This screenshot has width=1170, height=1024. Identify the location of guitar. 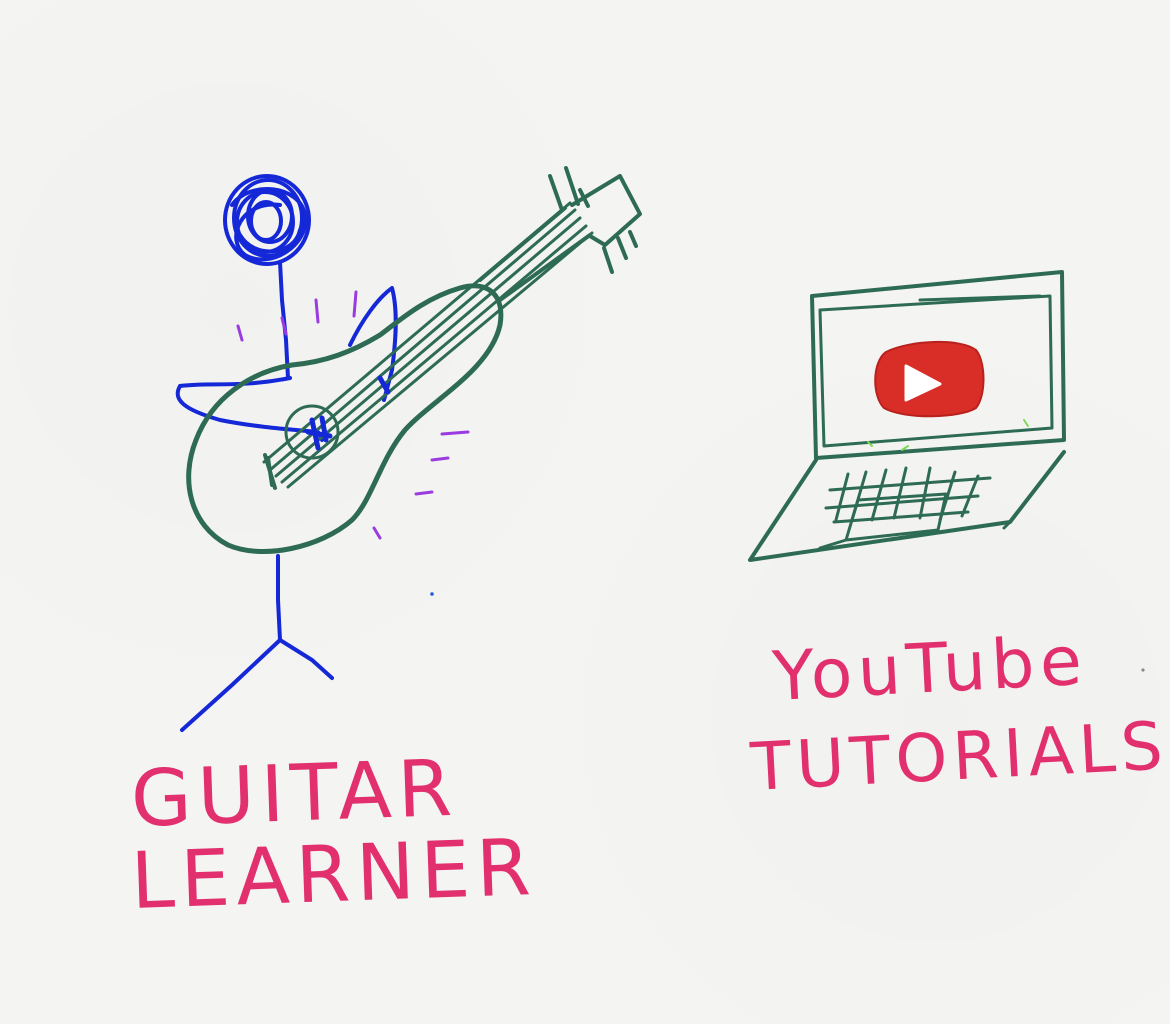
(414, 360).